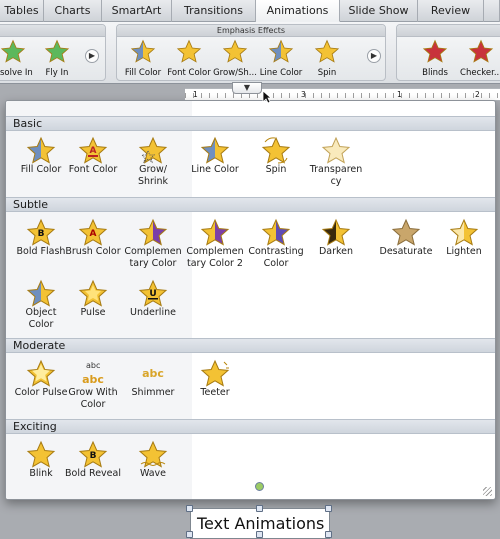 This screenshot has height=539, width=500. Describe the element at coordinates (448, 31) in the screenshot. I see `exit-group-title` at that location.